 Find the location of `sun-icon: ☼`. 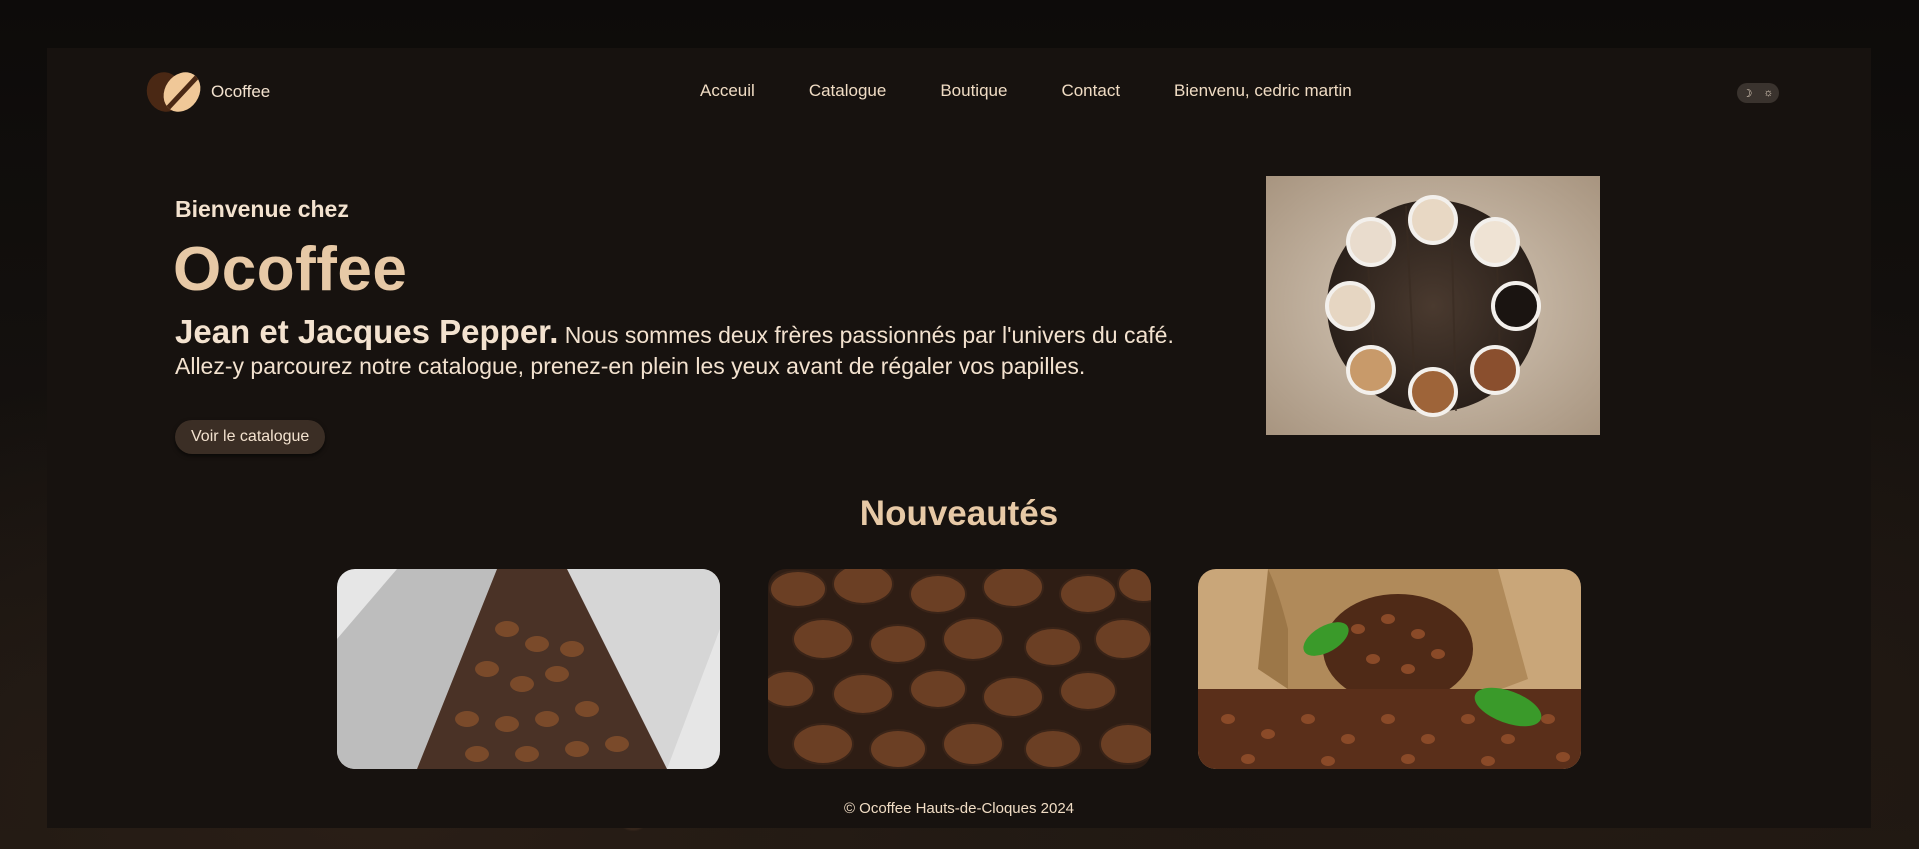

sun-icon: ☼ is located at coordinates (1768, 93).